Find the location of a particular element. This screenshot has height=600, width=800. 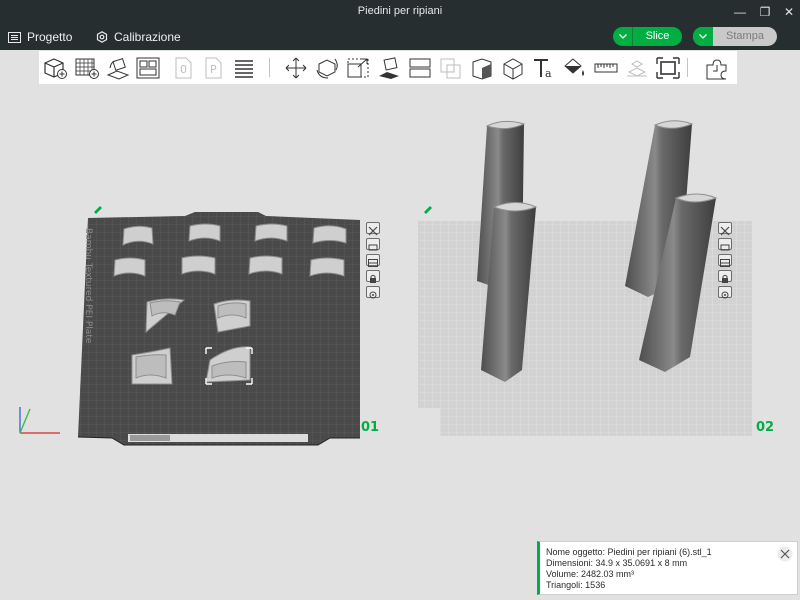

close-icon is located at coordinates (785, 554).